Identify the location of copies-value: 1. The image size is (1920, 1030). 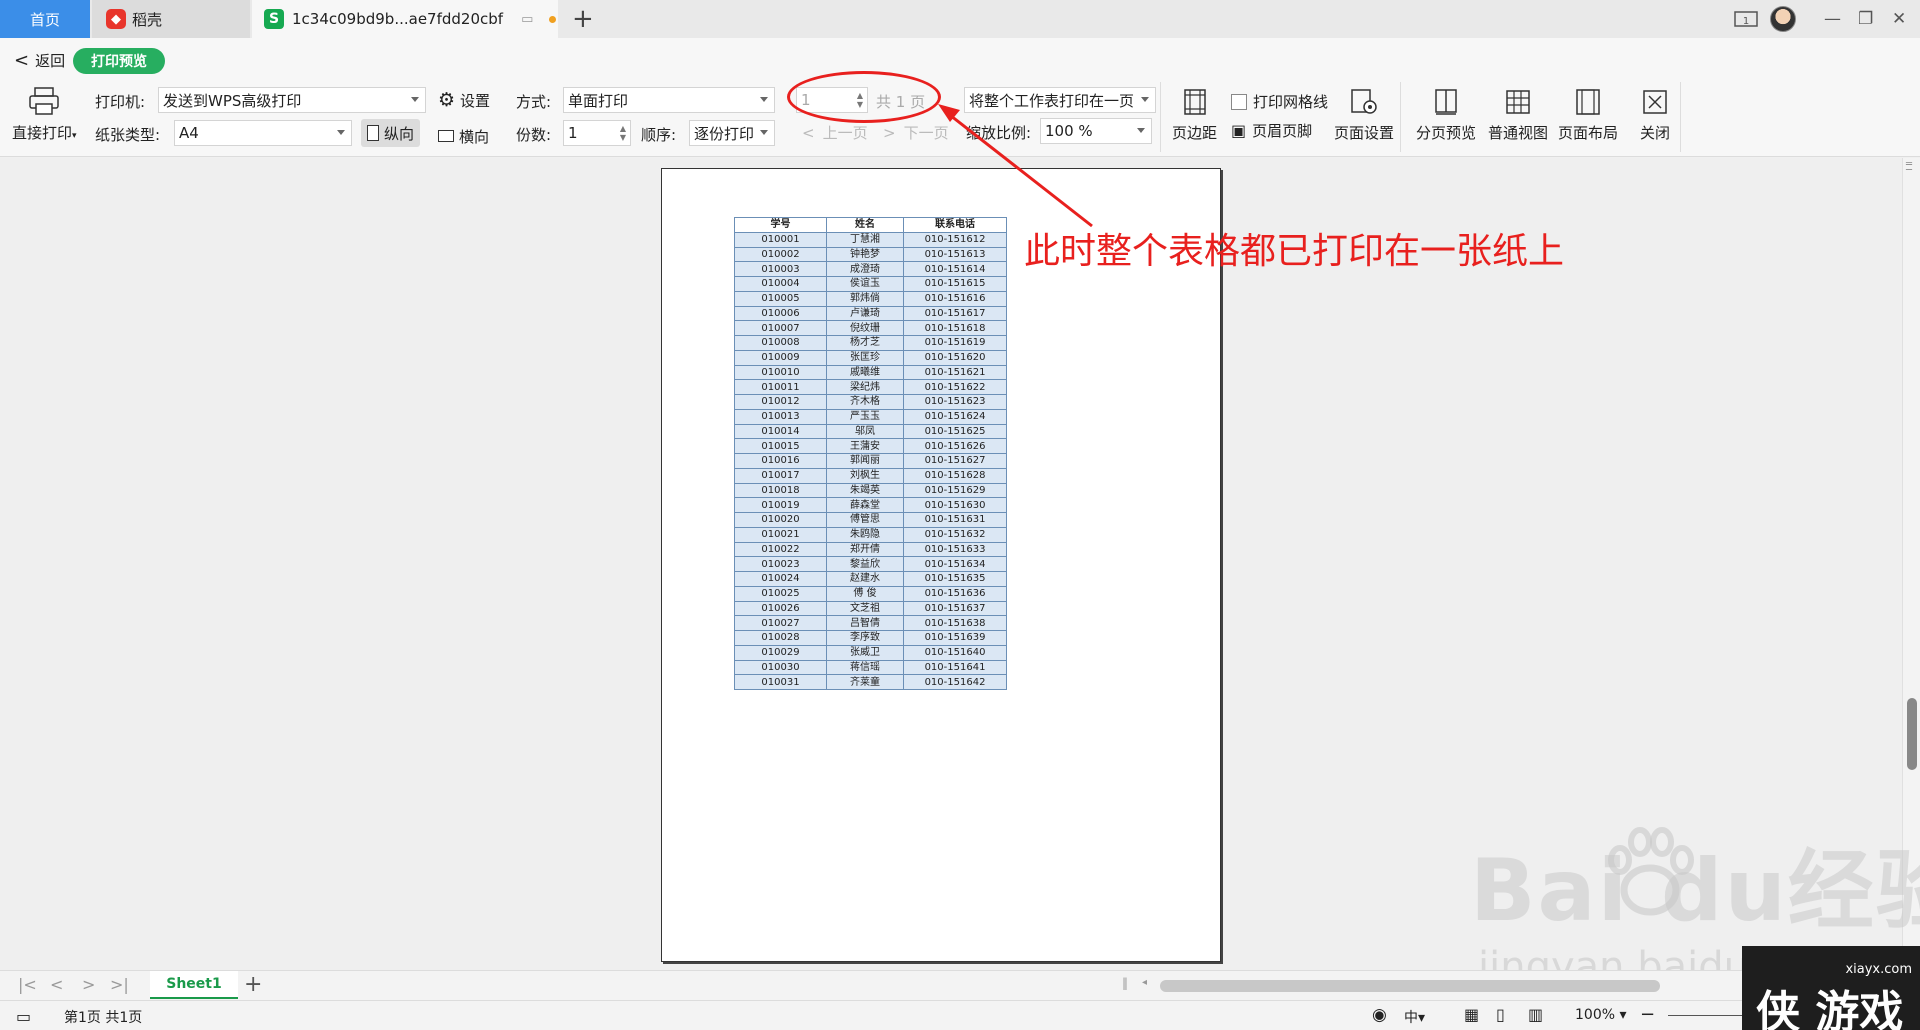
(573, 133).